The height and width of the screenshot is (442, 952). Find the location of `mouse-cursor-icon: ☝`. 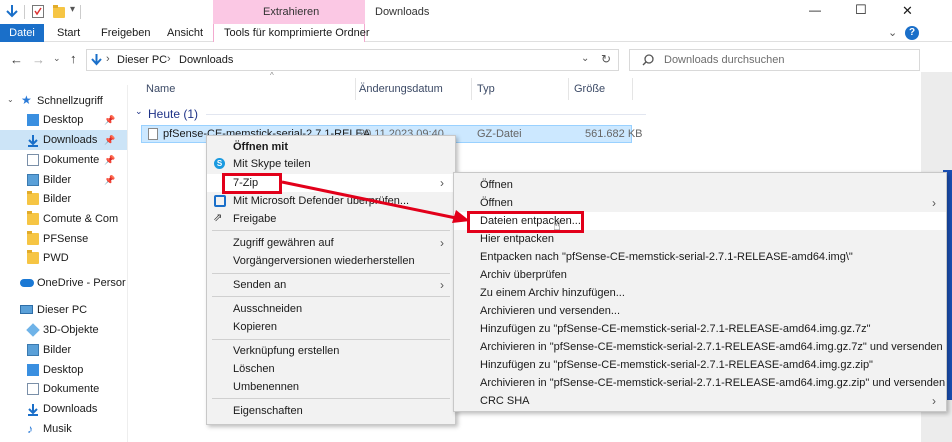

mouse-cursor-icon: ☝ is located at coordinates (557, 225).